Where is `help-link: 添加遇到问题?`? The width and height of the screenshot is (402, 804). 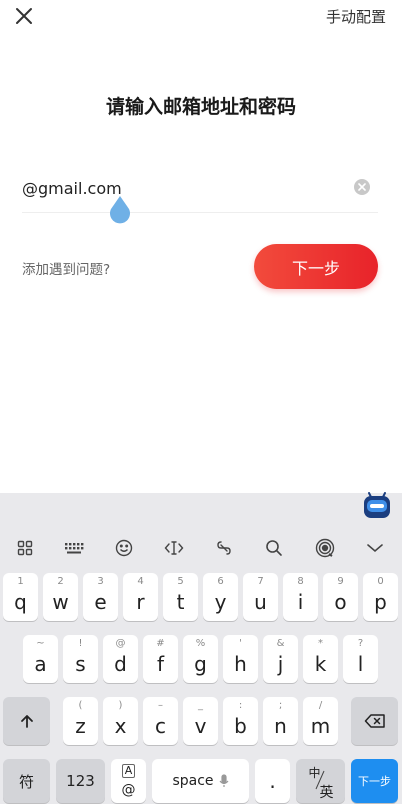
help-link: 添加遇到问题? is located at coordinates (66, 268).